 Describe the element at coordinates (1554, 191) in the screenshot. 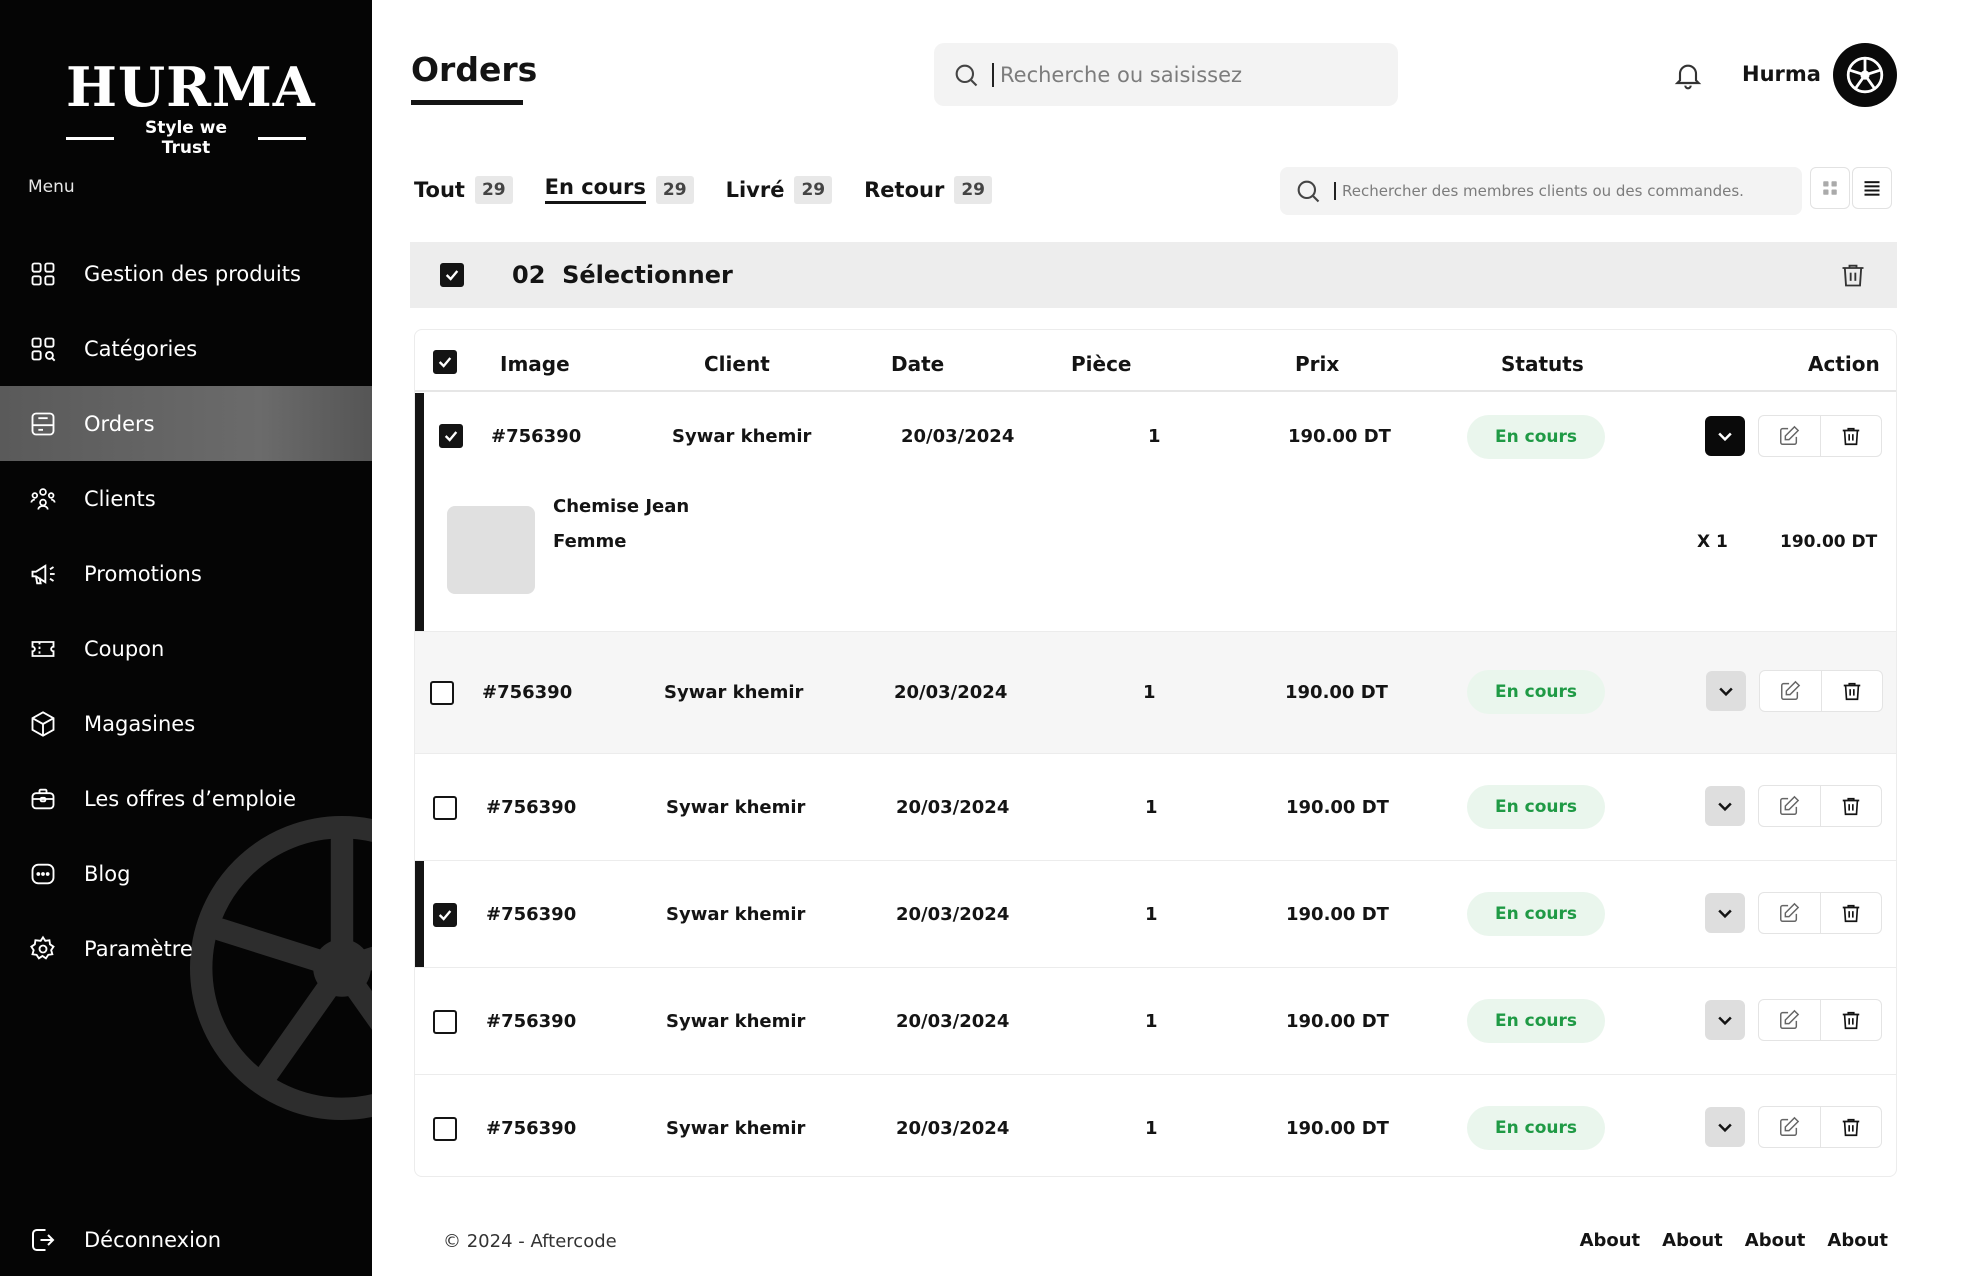

I see `orders-search-input` at that location.